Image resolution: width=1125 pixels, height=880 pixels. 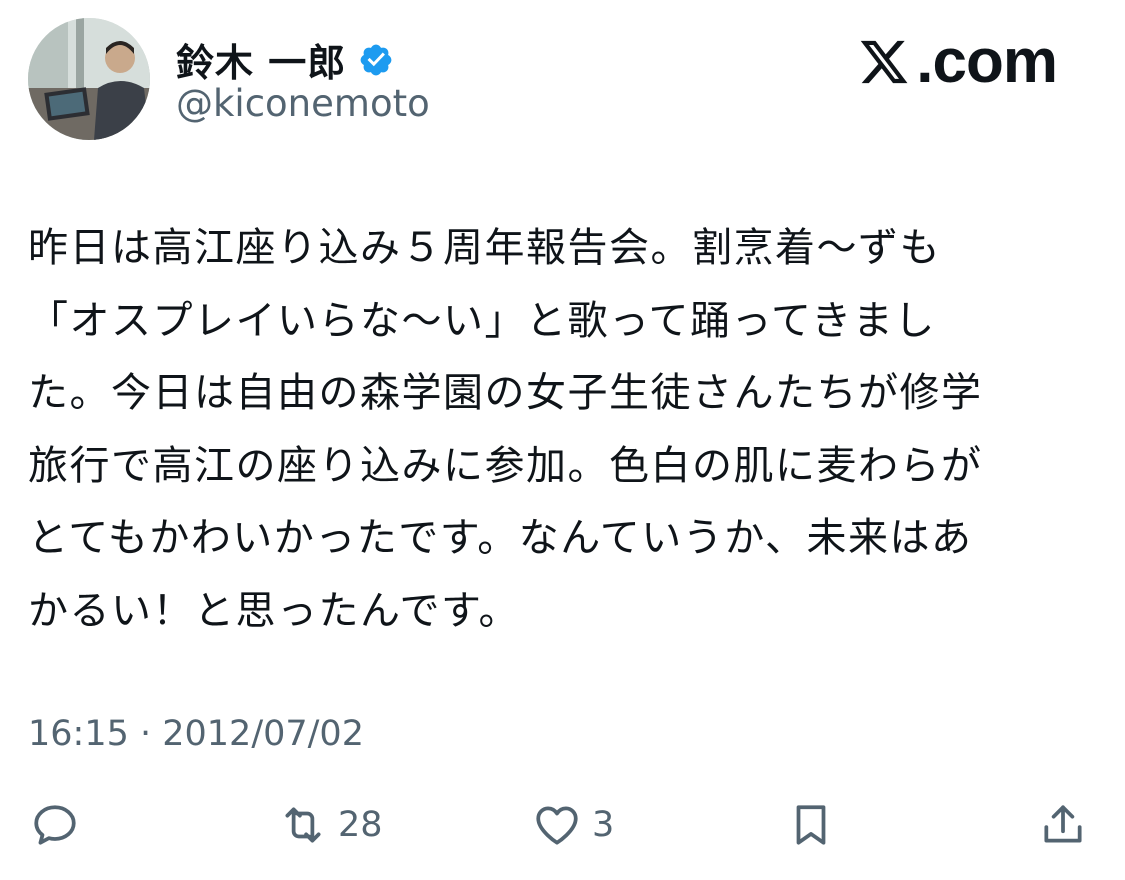 I want to click on retweet-icon, so click(x=303, y=825).